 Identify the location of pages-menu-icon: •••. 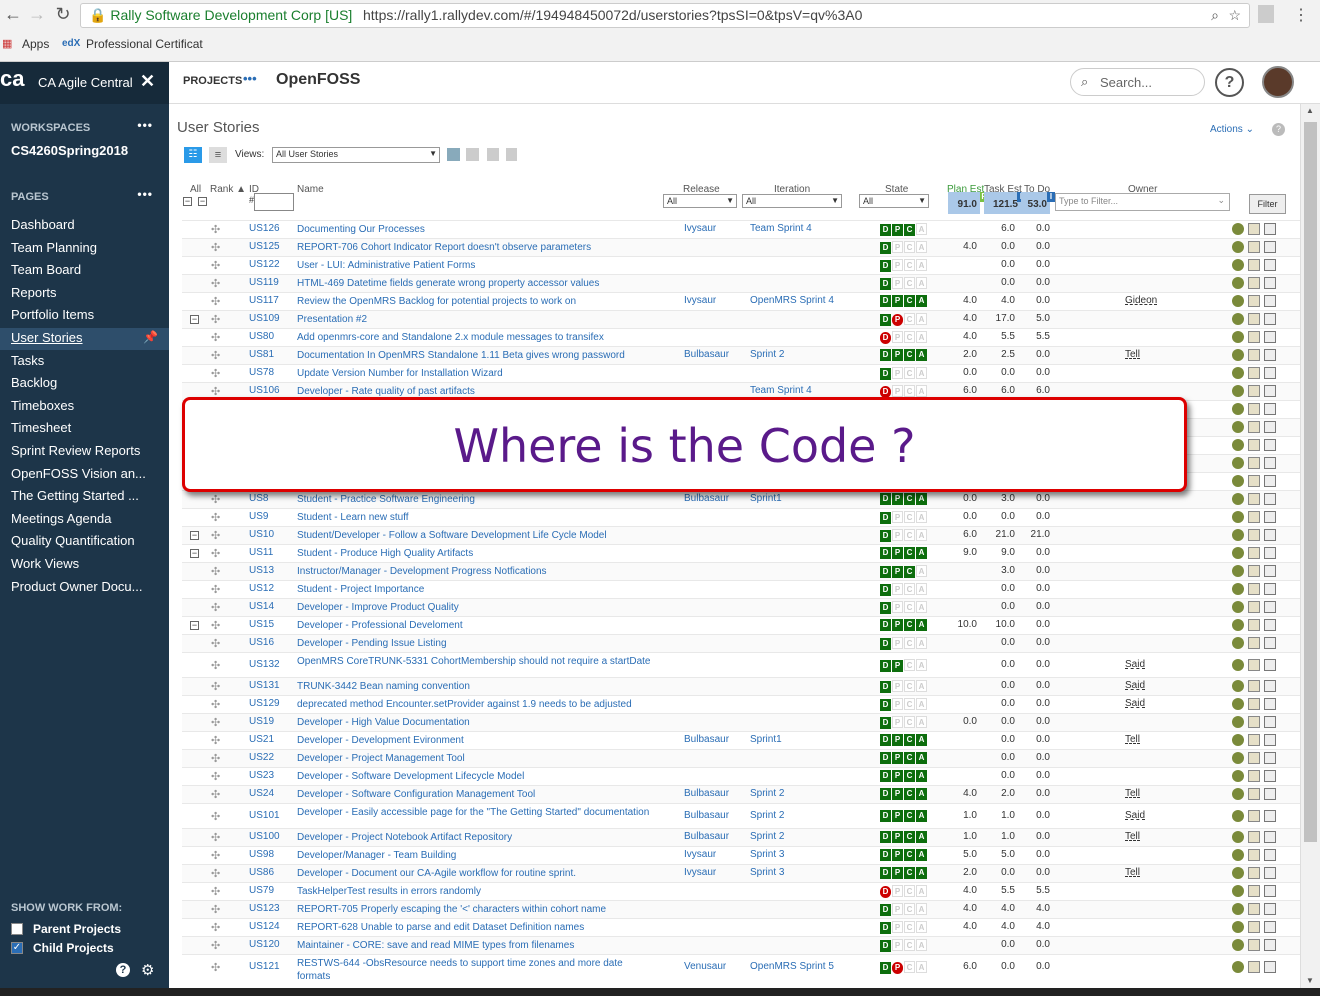
(145, 194).